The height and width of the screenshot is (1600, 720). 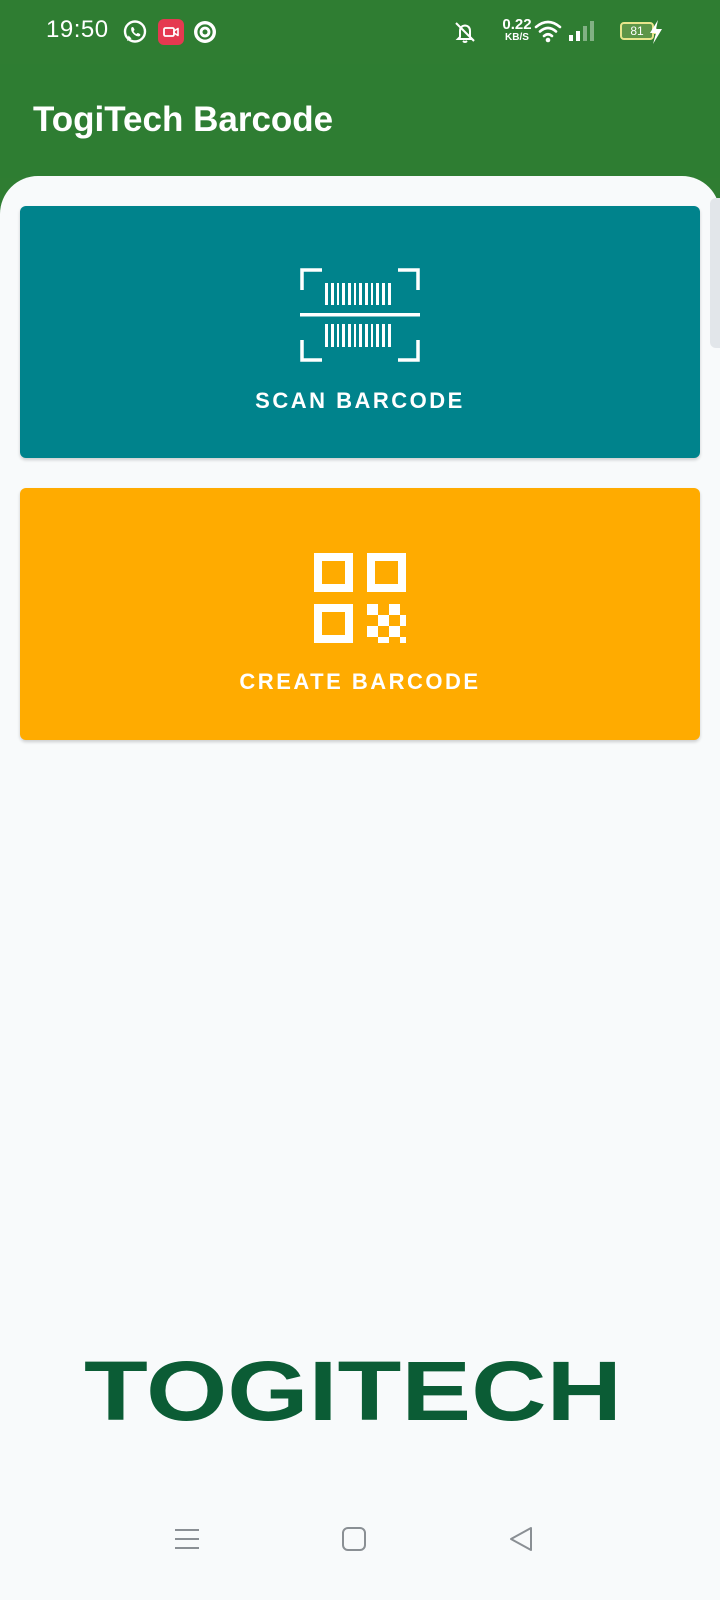 What do you see at coordinates (187, 1541) in the screenshot?
I see `menu-icon` at bounding box center [187, 1541].